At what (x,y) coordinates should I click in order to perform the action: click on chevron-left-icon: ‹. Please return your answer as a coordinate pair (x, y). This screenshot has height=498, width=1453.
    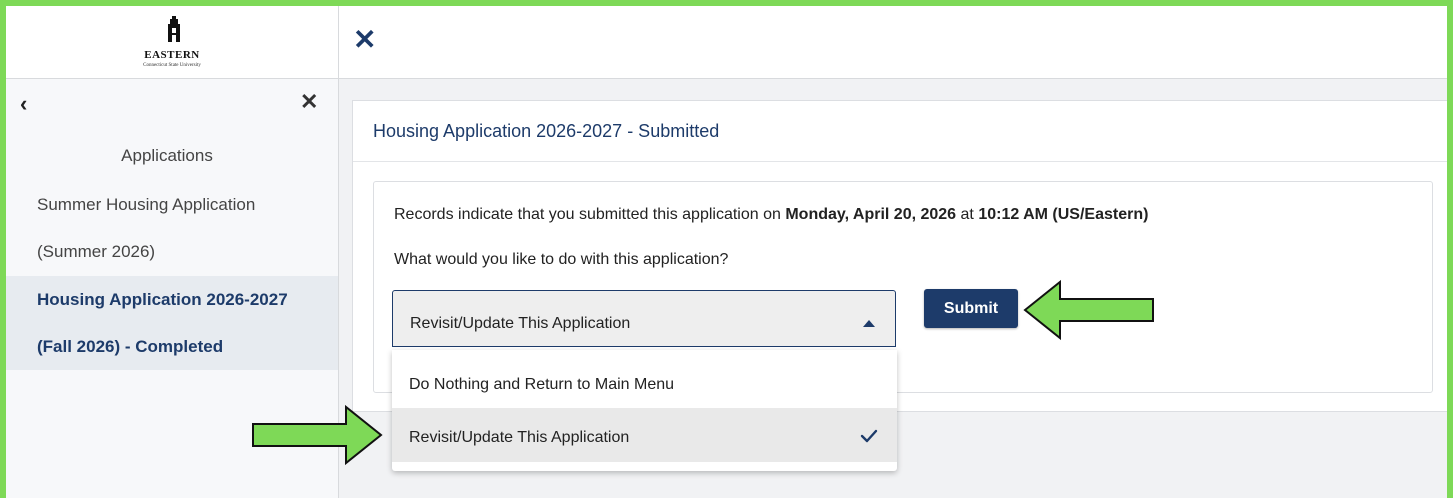
    Looking at the image, I should click on (23, 104).